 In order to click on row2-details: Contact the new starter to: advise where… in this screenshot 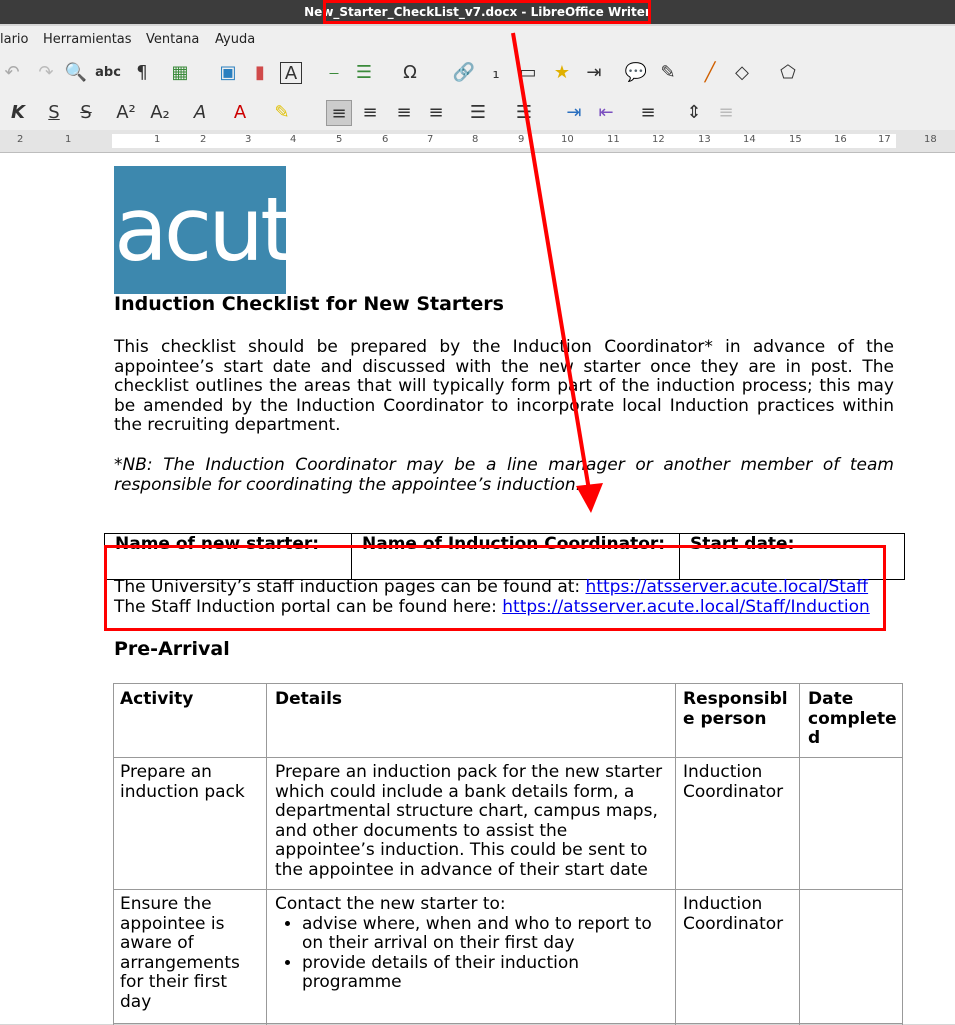, I will do `click(473, 943)`.